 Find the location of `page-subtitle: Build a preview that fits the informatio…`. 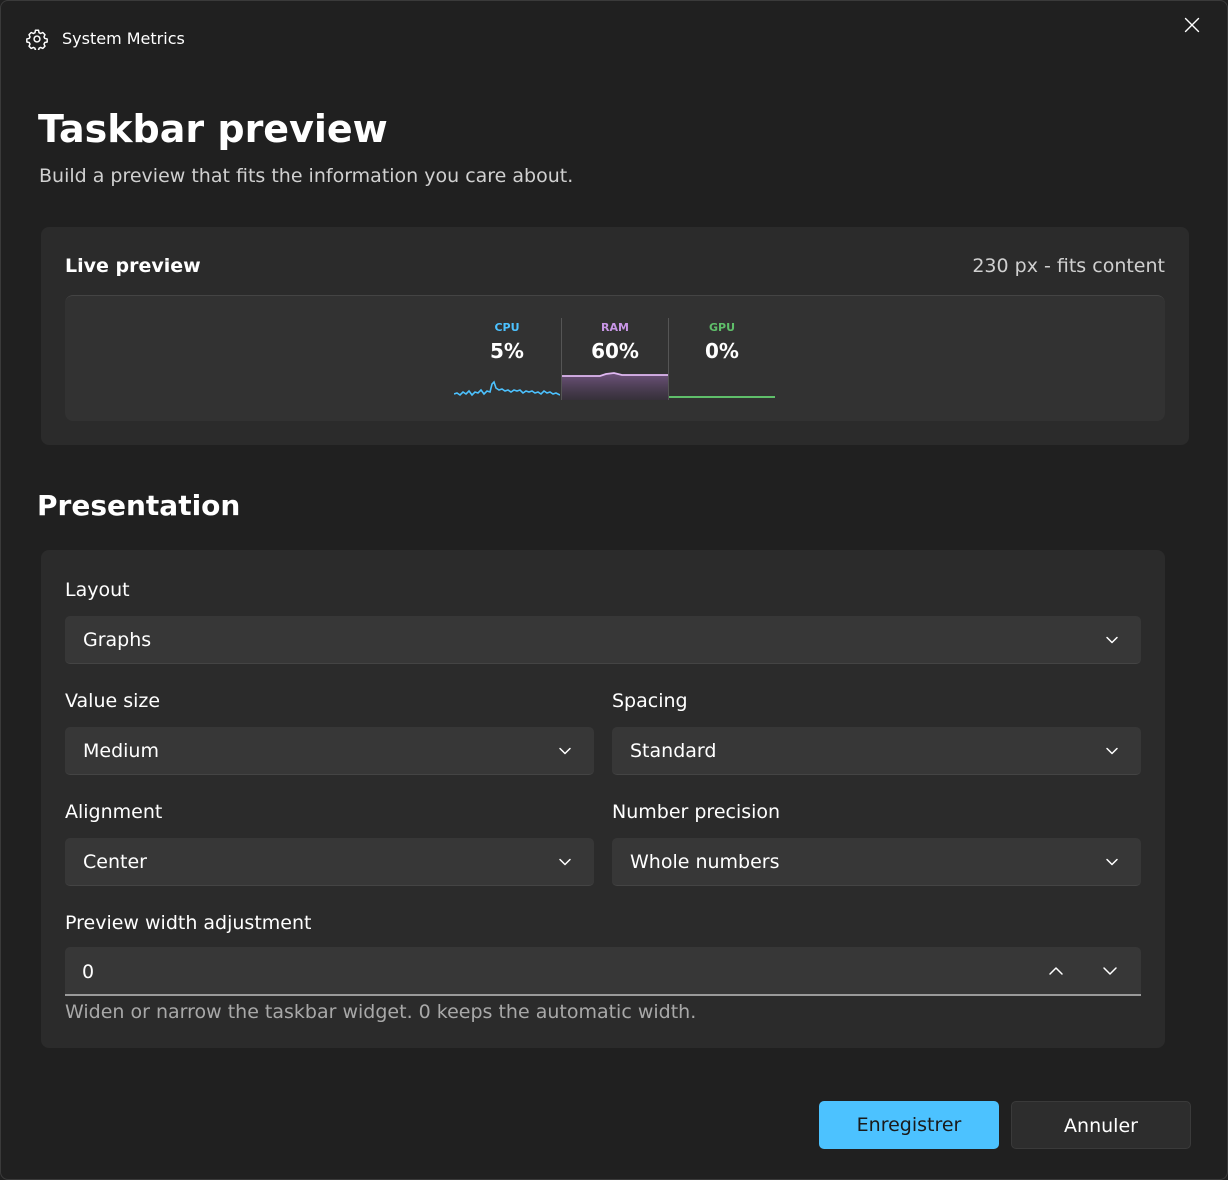

page-subtitle: Build a preview that fits the informatio… is located at coordinates (306, 176).